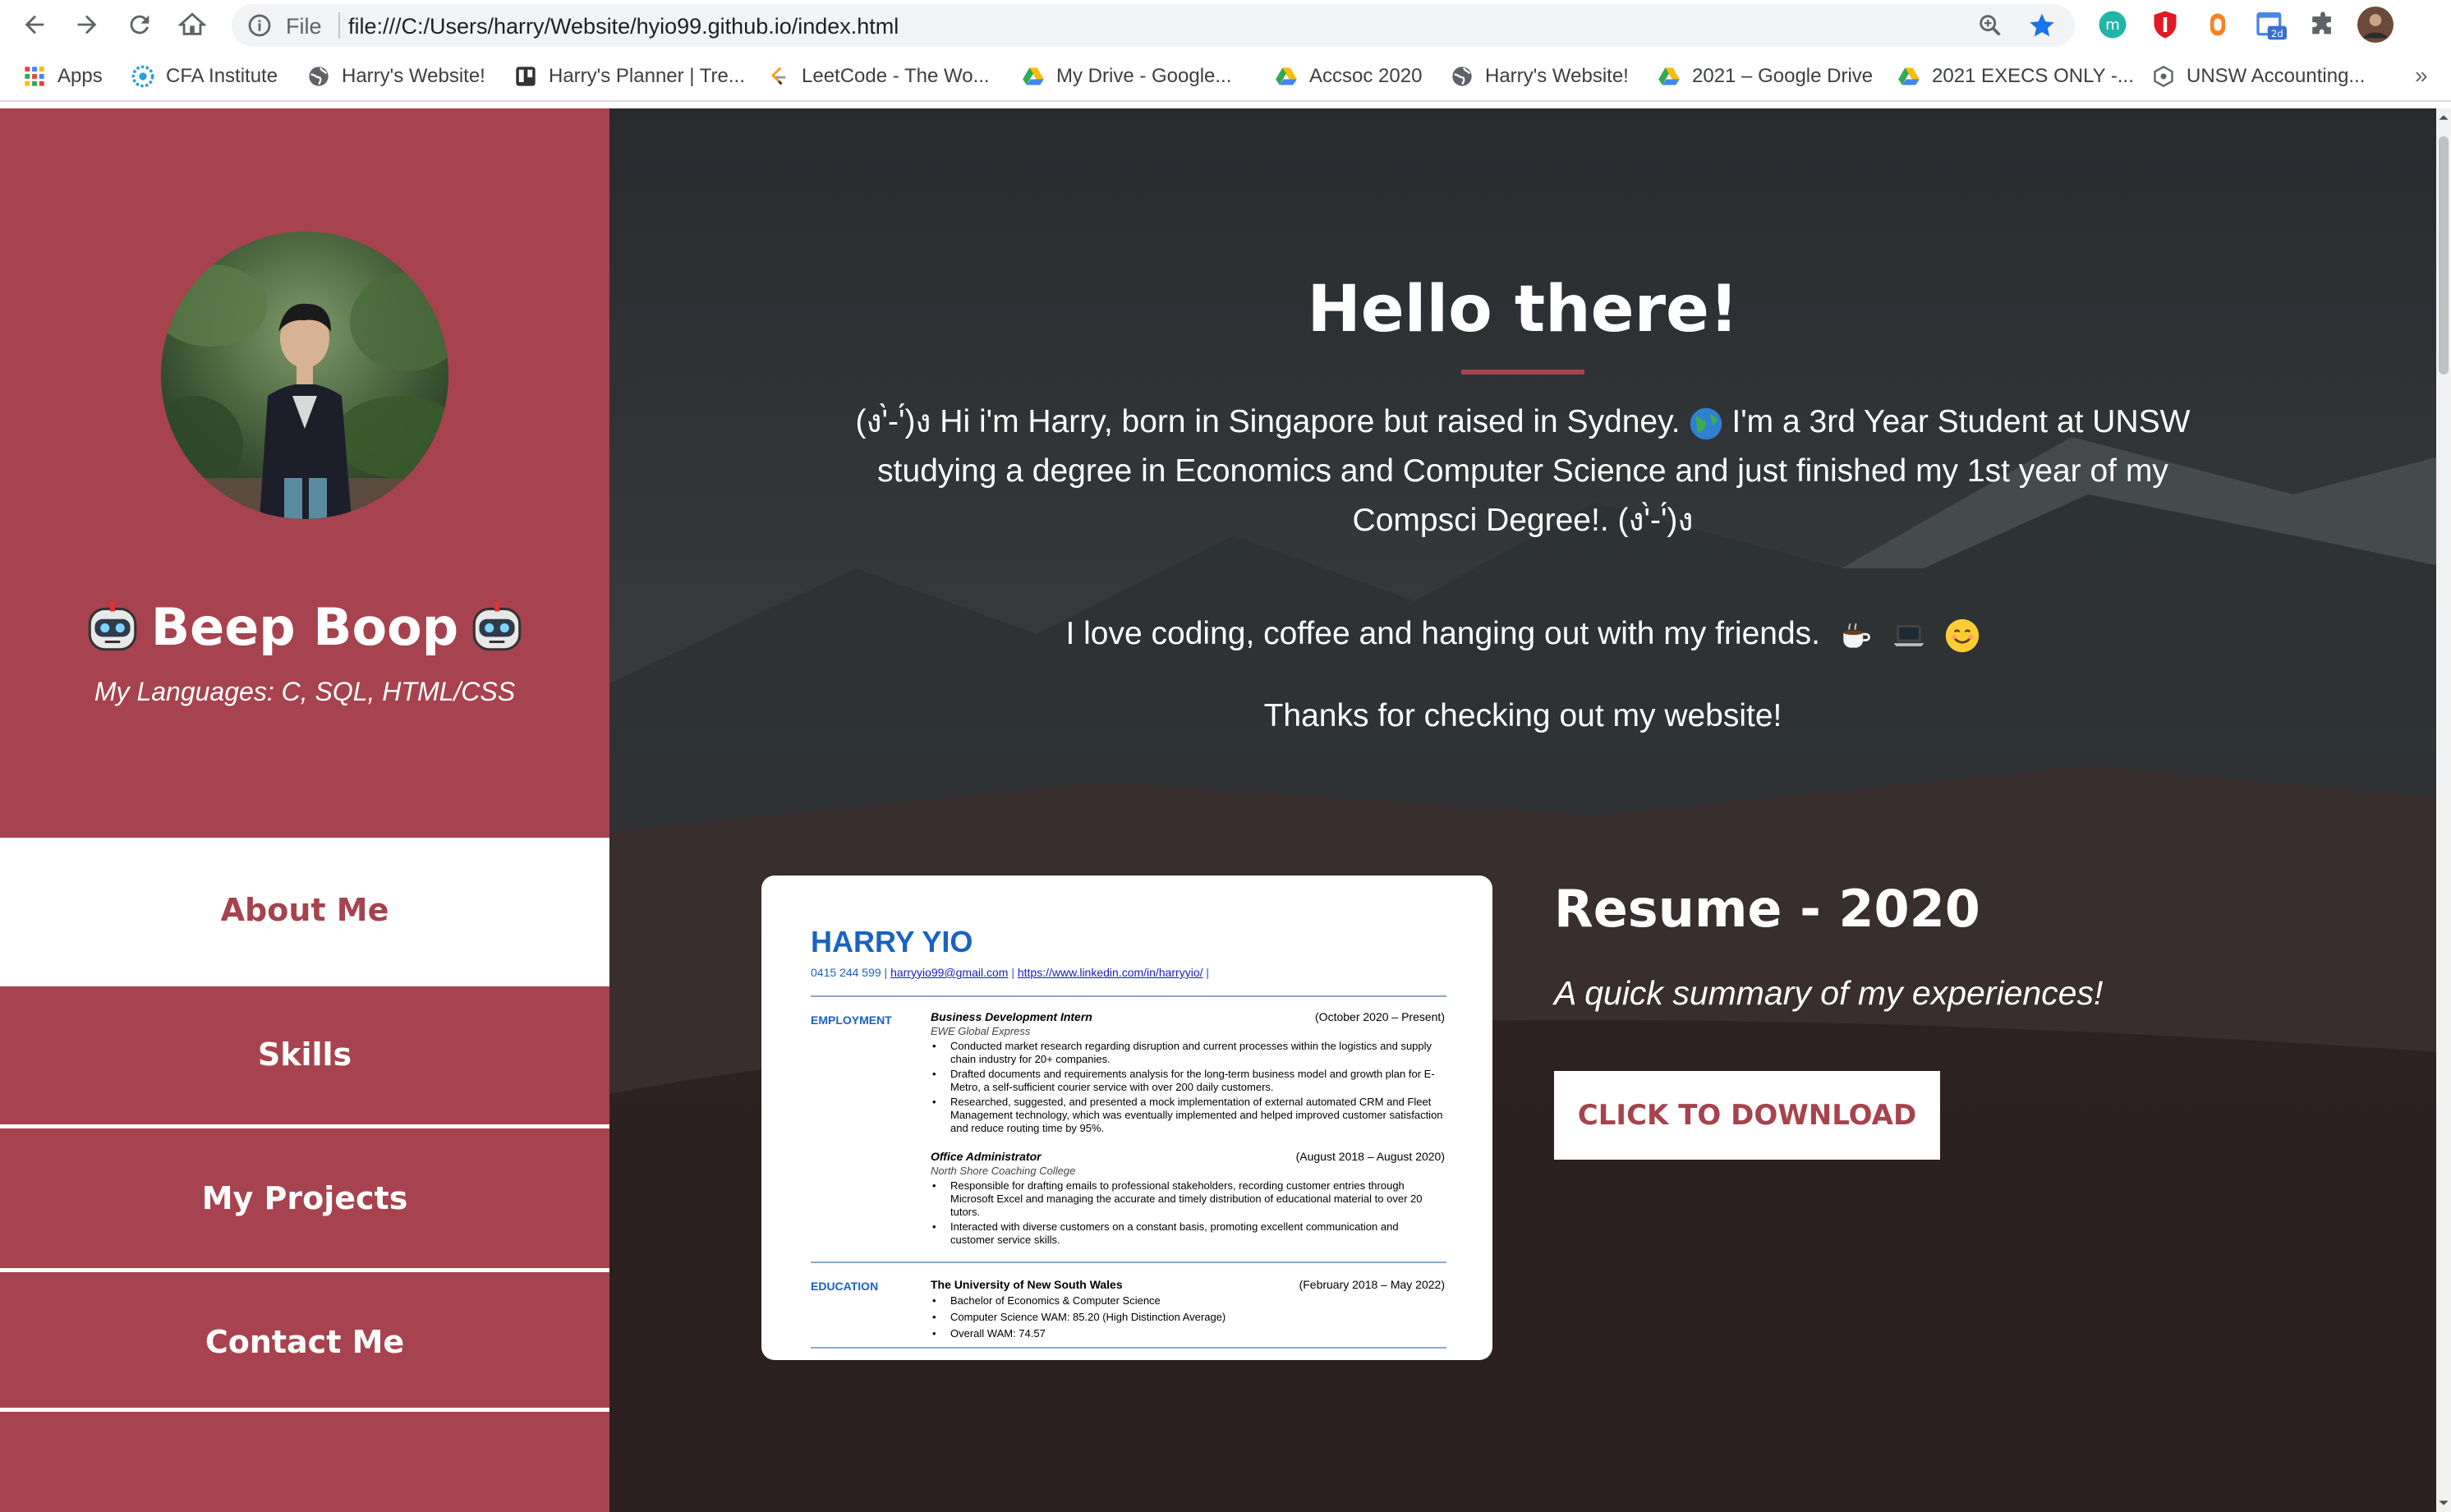 Image resolution: width=2451 pixels, height=1512 pixels. What do you see at coordinates (222, 76) in the screenshot?
I see `bookmark-label: CFA Institute` at bounding box center [222, 76].